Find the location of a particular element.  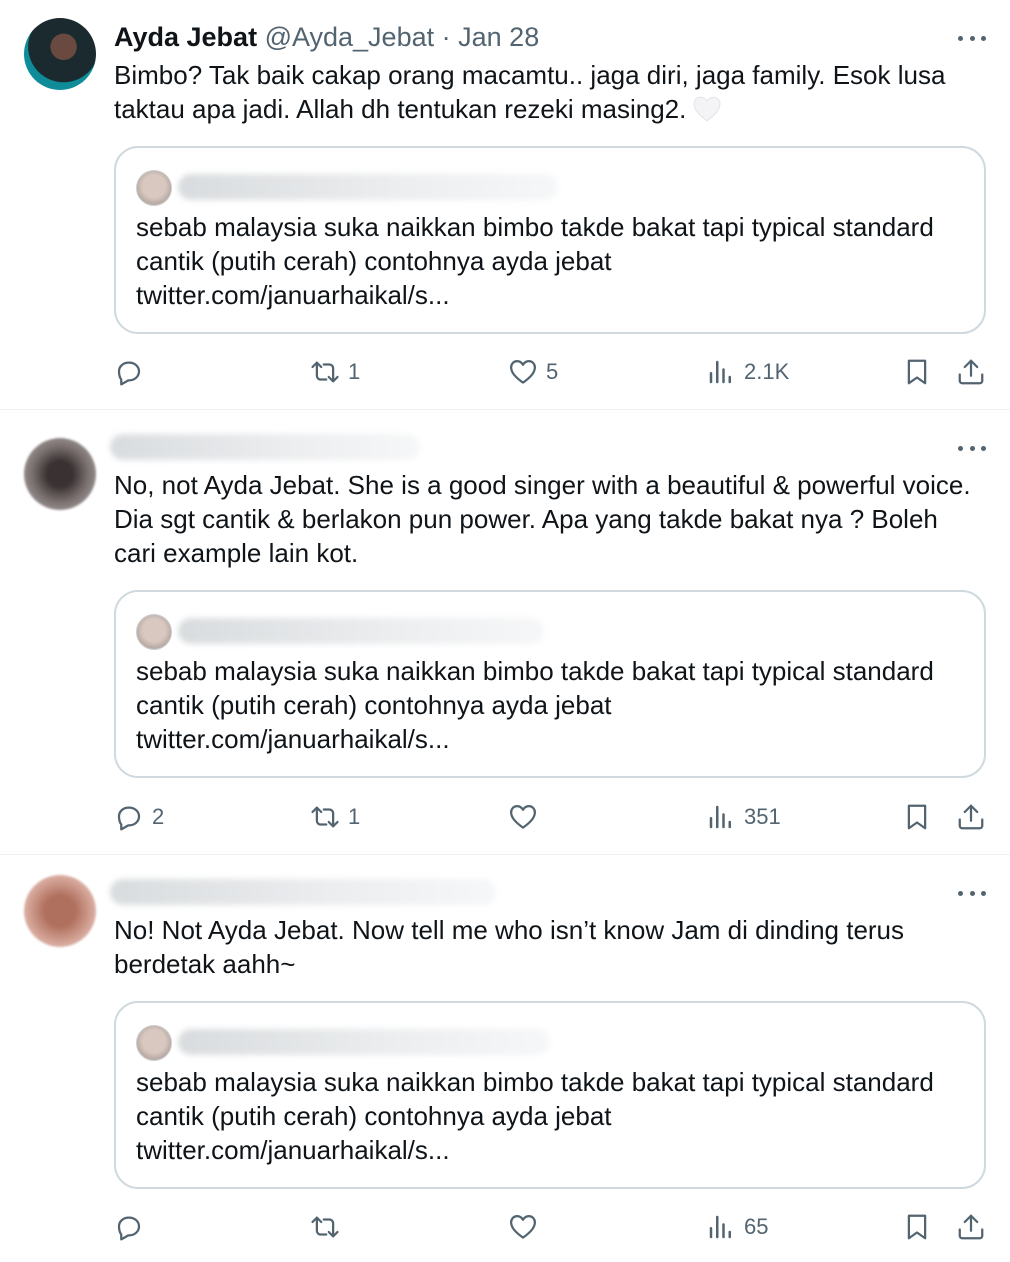

reply-count: 2 is located at coordinates (158, 816).